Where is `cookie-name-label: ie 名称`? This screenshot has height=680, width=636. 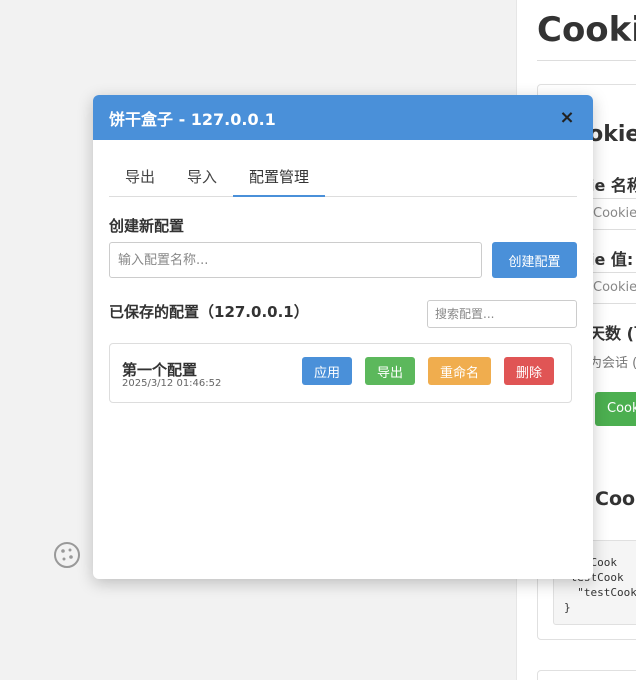 cookie-name-label: ie 名称 is located at coordinates (612, 185).